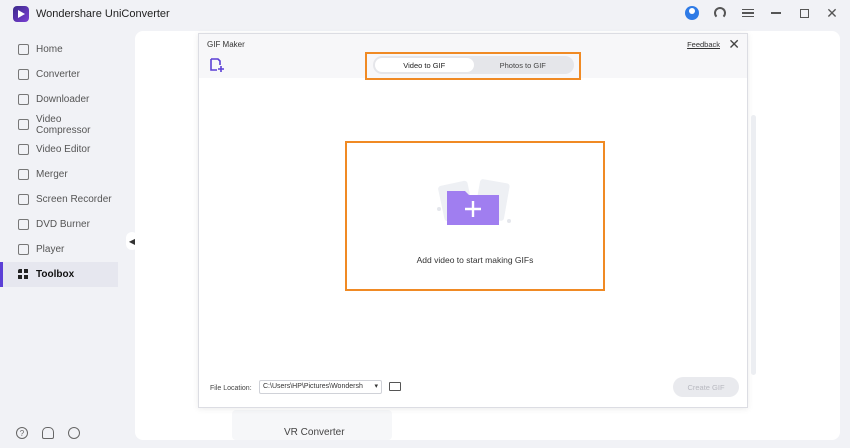  What do you see at coordinates (63, 224) in the screenshot?
I see `sidebar-item-label: DVD Burner` at bounding box center [63, 224].